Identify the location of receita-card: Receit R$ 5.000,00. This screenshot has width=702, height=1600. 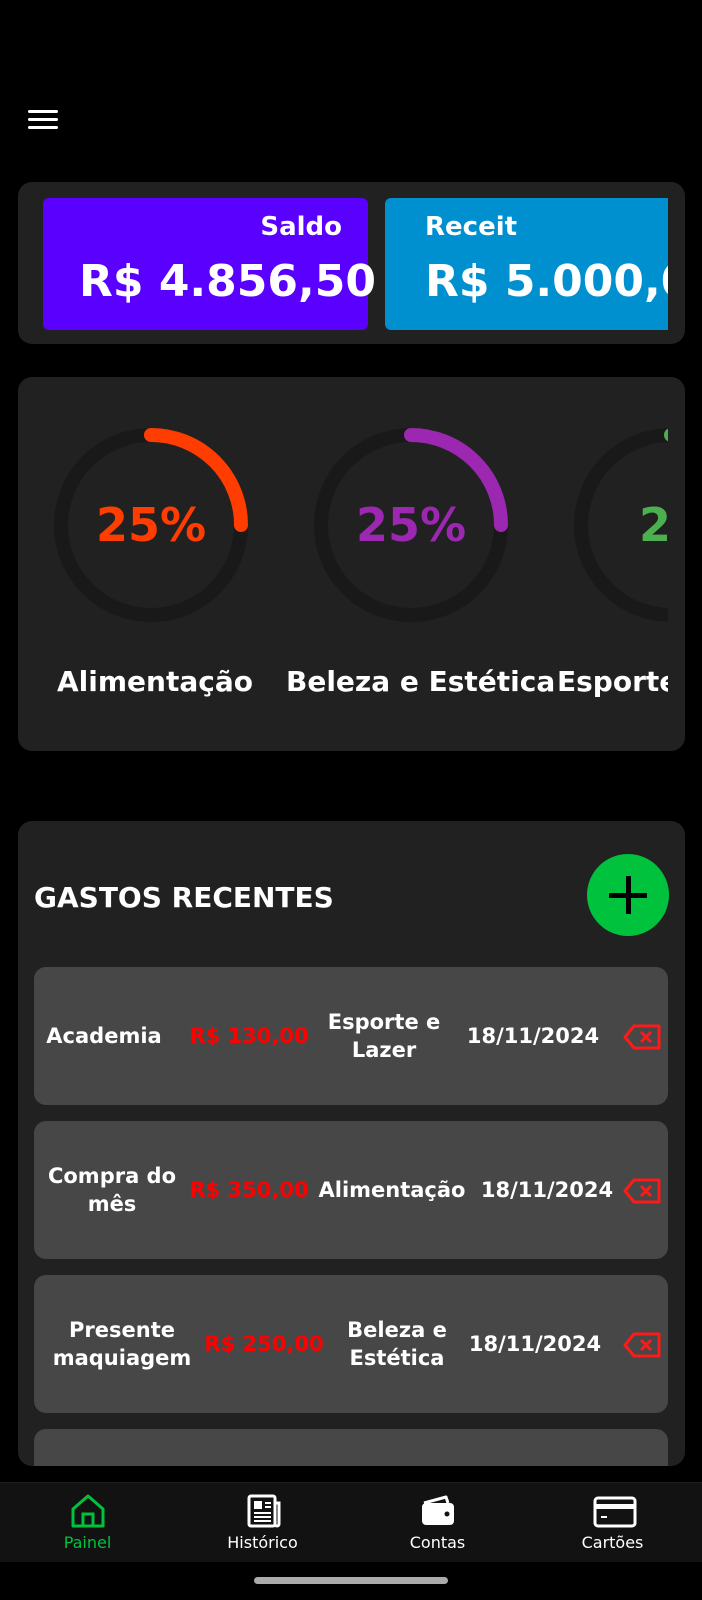
(526, 264).